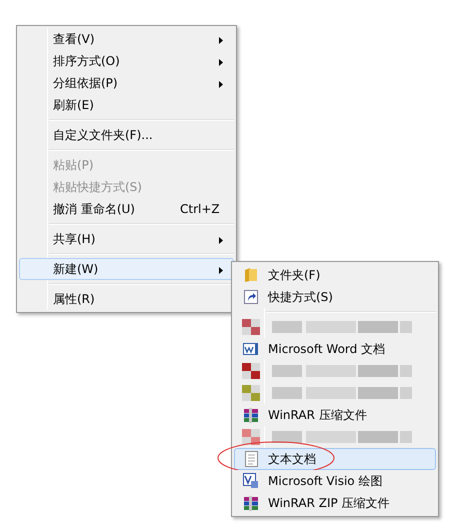 The width and height of the screenshot is (453, 531). Describe the element at coordinates (126, 61) in the screenshot. I see `menu-item: 排序方式(O)` at that location.